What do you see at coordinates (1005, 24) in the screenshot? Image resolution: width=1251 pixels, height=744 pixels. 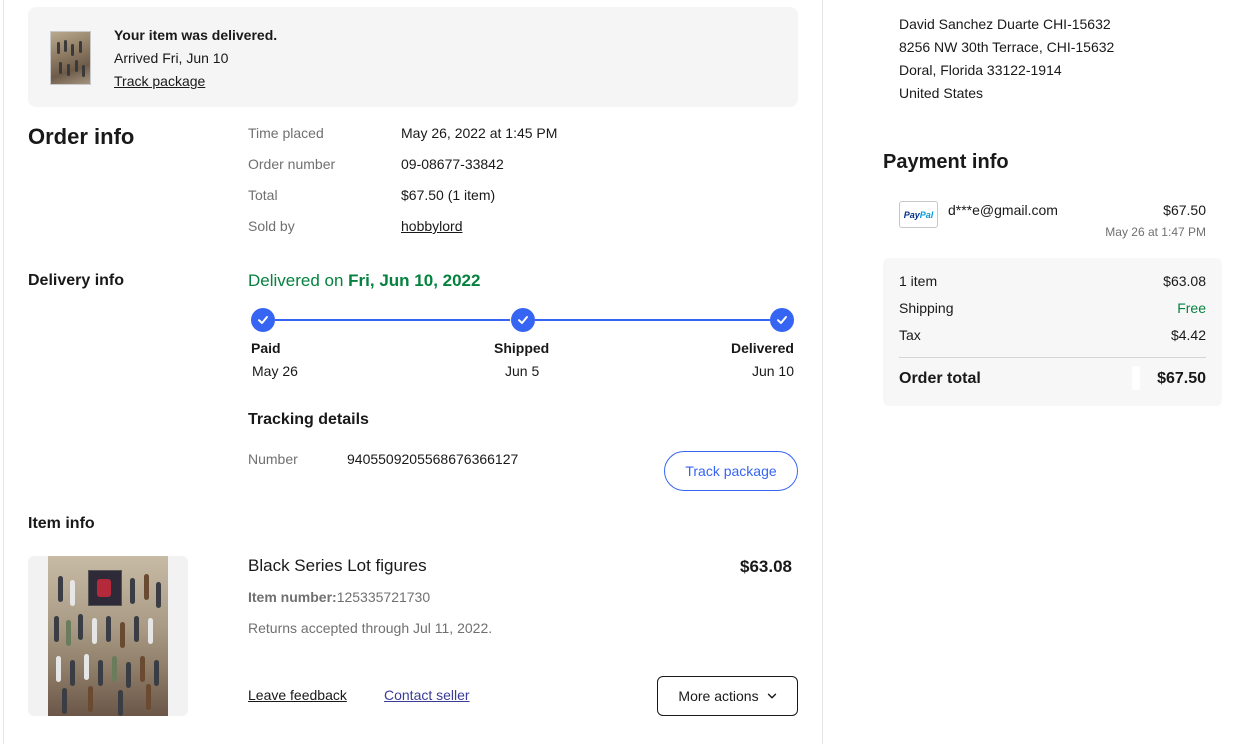 I see `address-name: David Sanchez Duarte CHI-15632` at bounding box center [1005, 24].